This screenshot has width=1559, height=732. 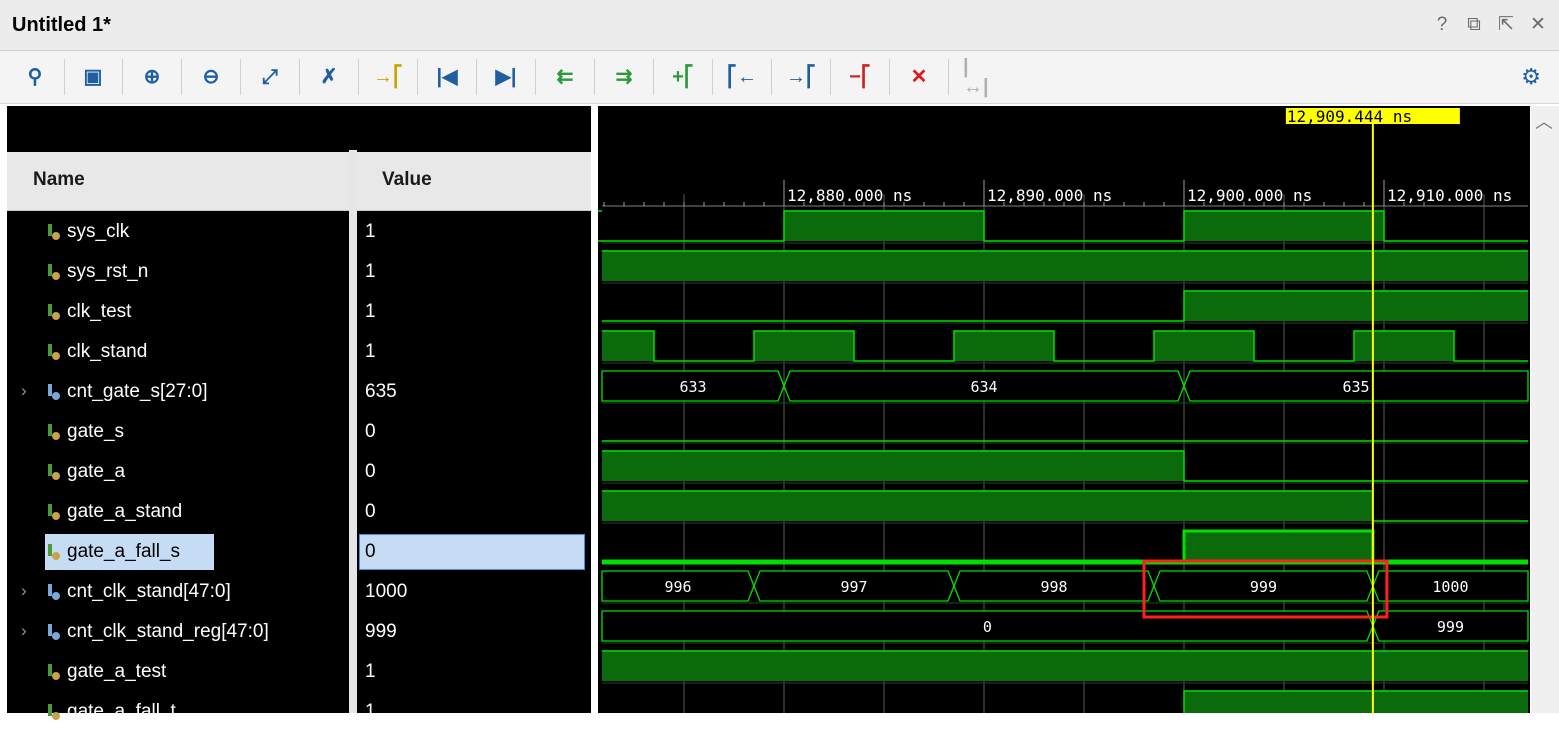 I want to click on delete-all-markers-icon: ✕, so click(x=919, y=77).